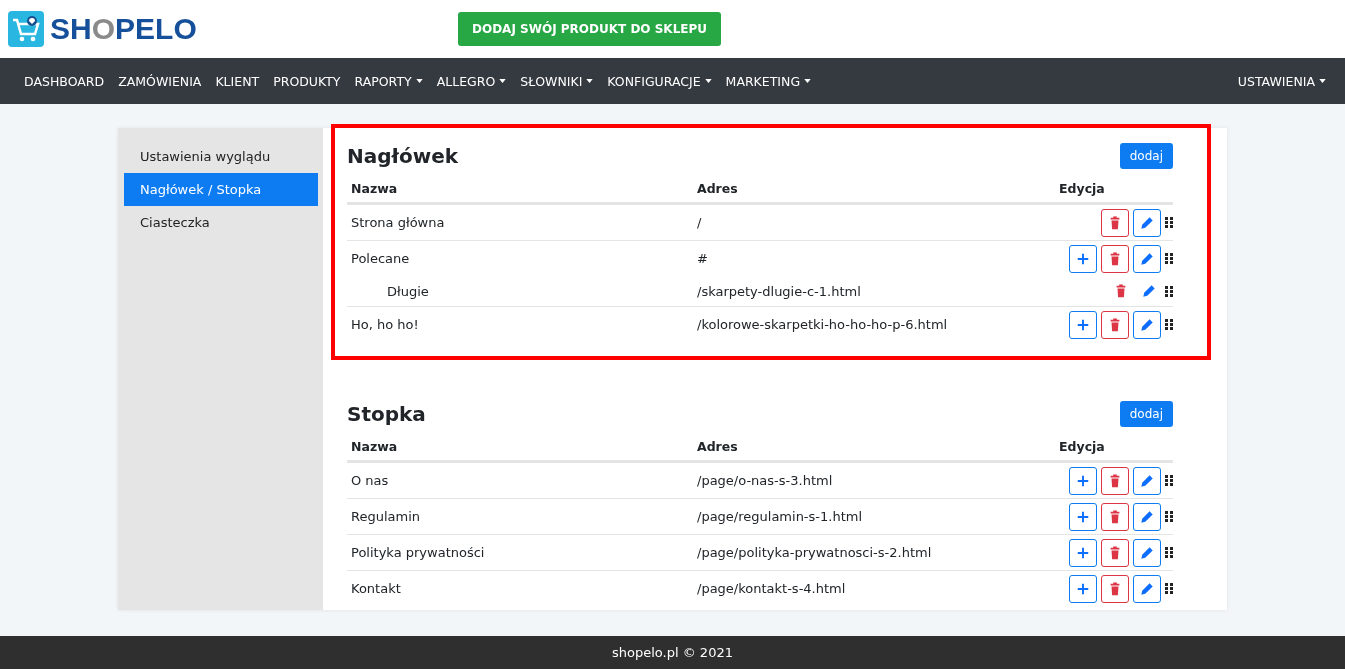  Describe the element at coordinates (160, 81) in the screenshot. I see `nav-link: ZAMÓWIENIA` at that location.